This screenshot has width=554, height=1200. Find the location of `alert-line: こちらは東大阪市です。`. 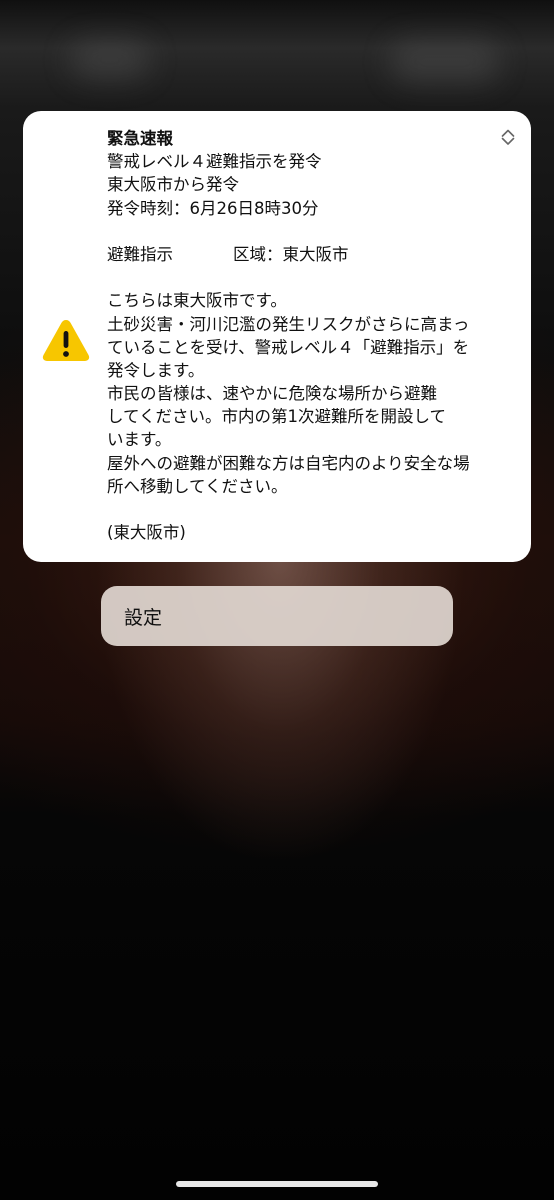

alert-line: こちらは東大阪市です。 is located at coordinates (197, 301).